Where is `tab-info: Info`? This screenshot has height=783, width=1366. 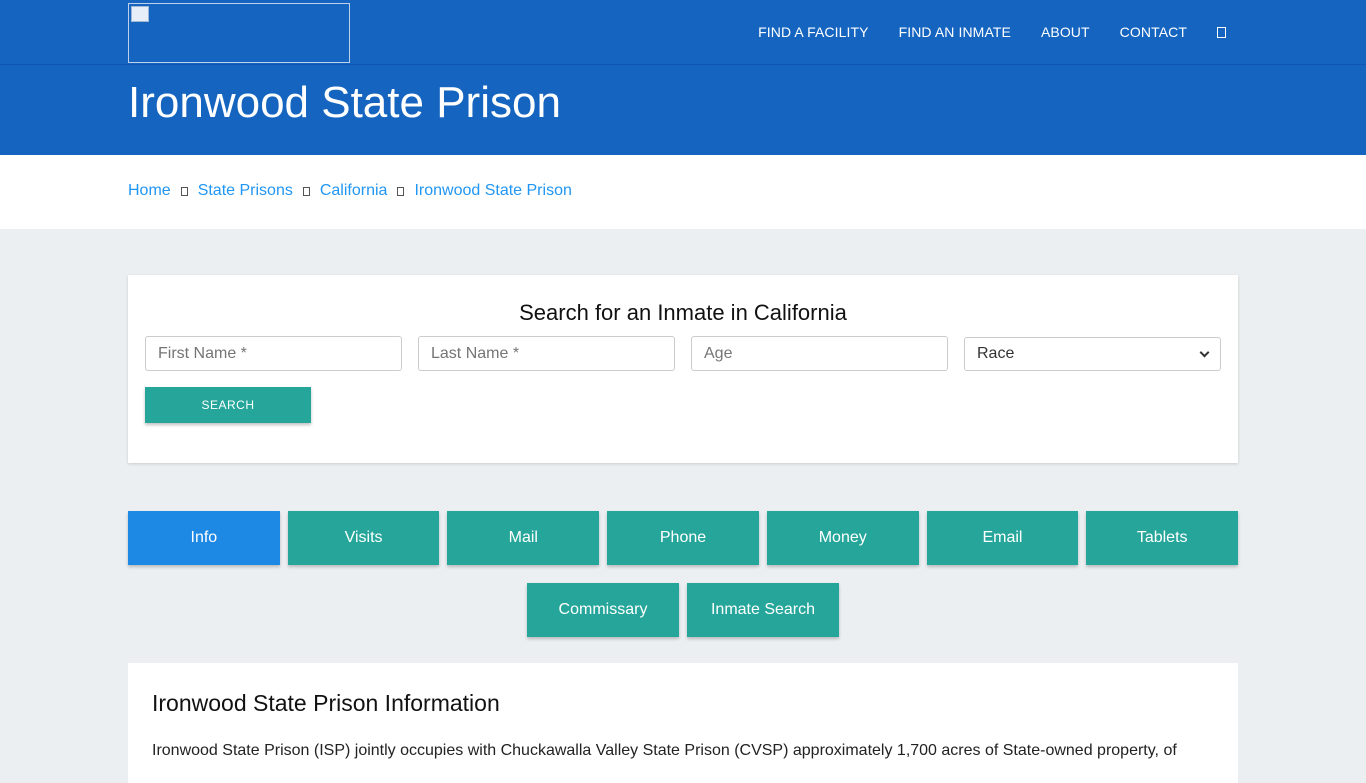 tab-info: Info is located at coordinates (204, 538).